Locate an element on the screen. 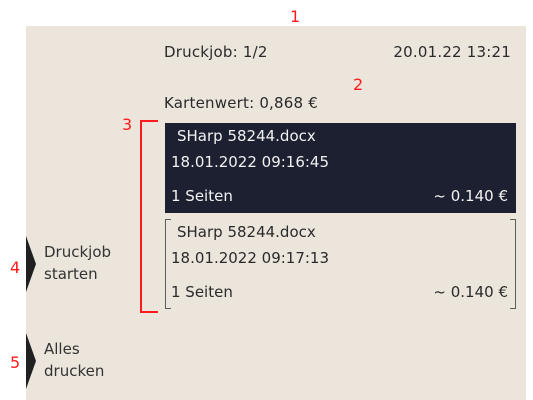  current-time: 20.01.22 13:21 is located at coordinates (452, 52).